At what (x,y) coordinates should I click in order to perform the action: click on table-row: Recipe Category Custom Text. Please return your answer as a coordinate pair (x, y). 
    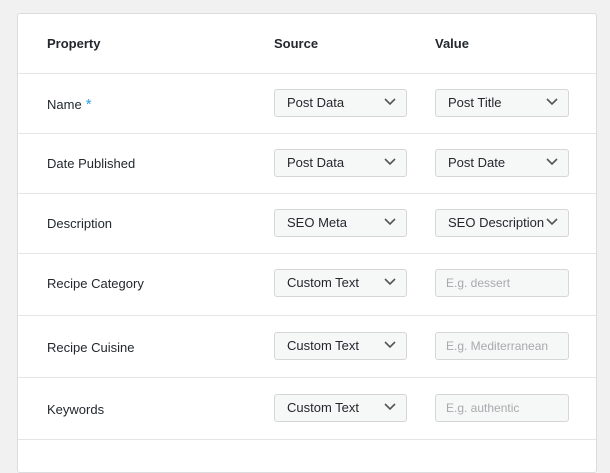
    Looking at the image, I should click on (307, 285).